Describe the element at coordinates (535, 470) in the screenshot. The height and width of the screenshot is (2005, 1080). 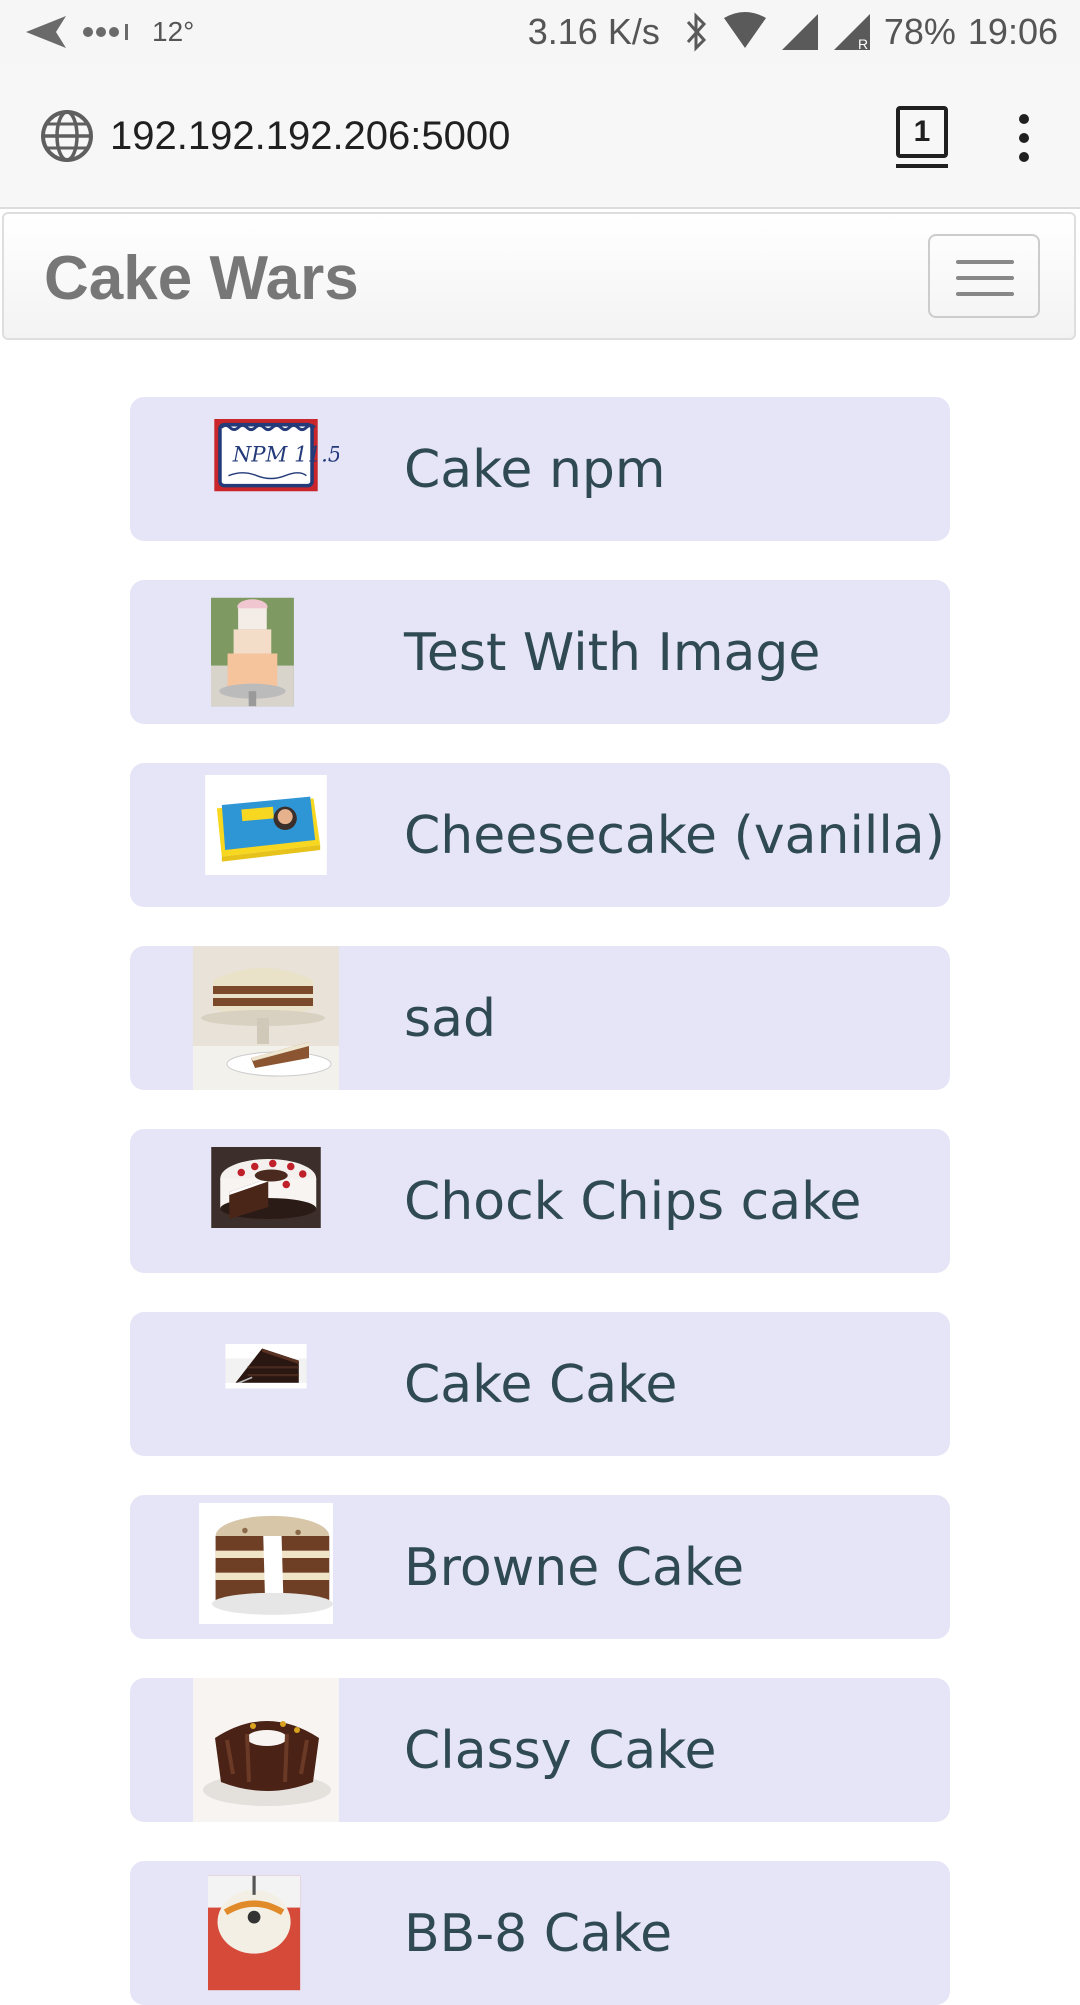
I see `cake-name: Cake npm` at that location.